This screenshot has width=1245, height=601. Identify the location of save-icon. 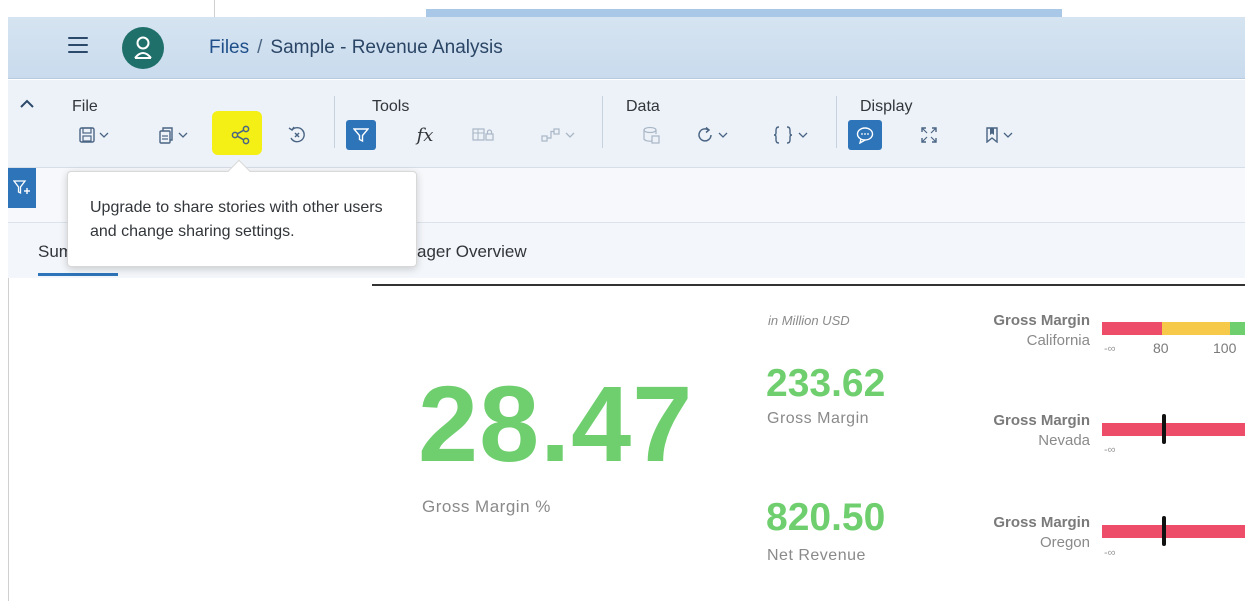
(87, 135).